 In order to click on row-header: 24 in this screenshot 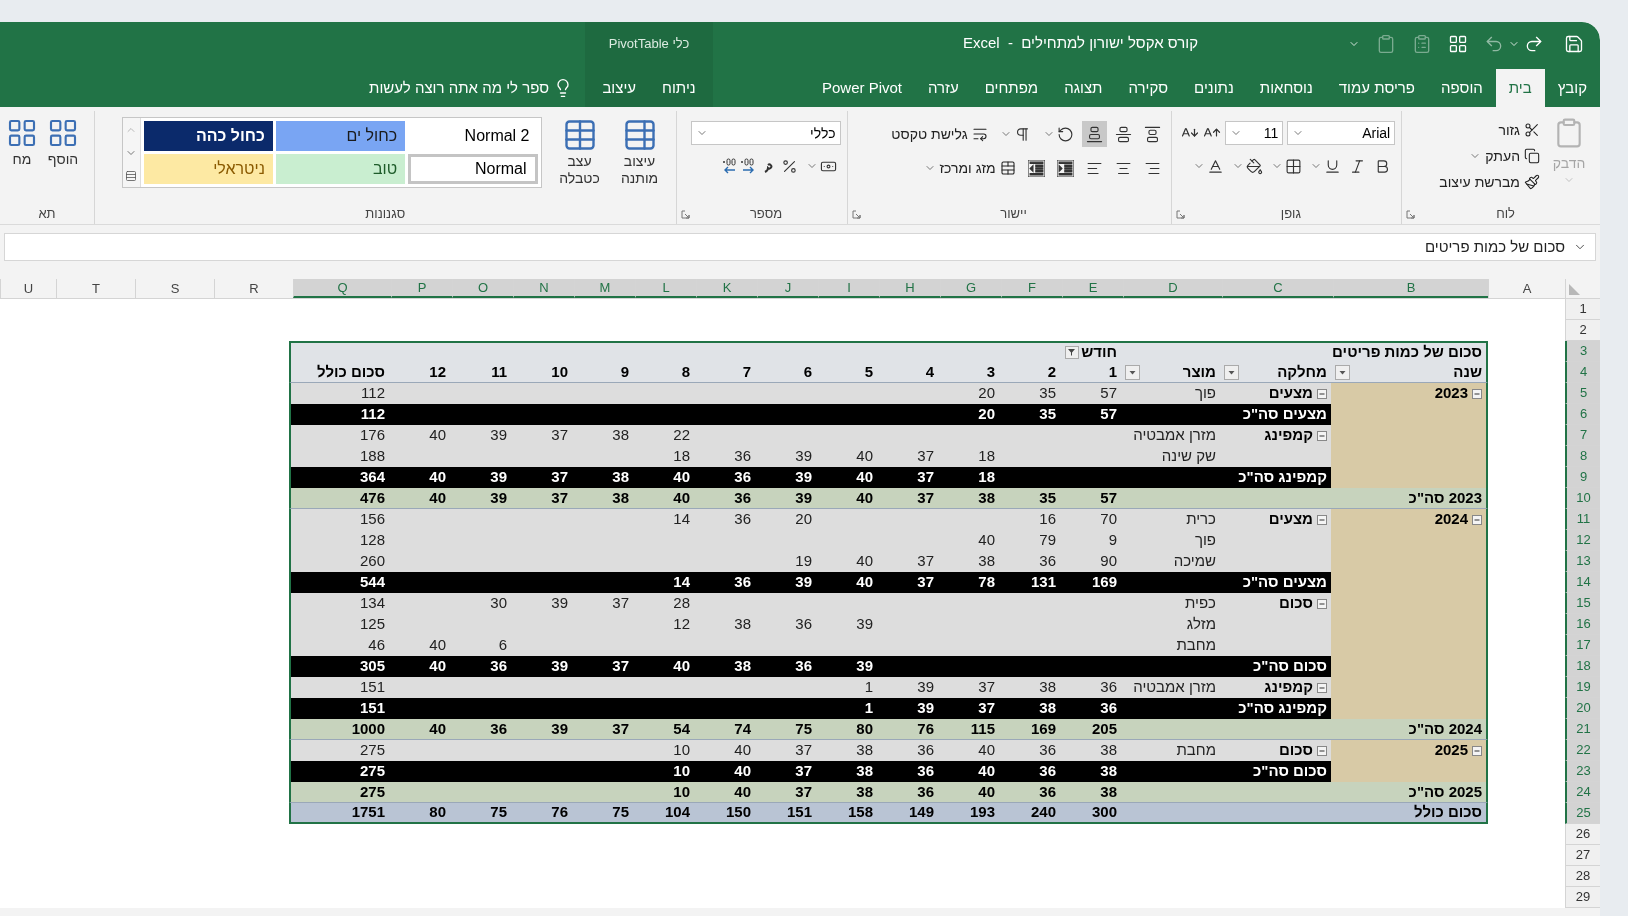, I will do `click(1582, 792)`.